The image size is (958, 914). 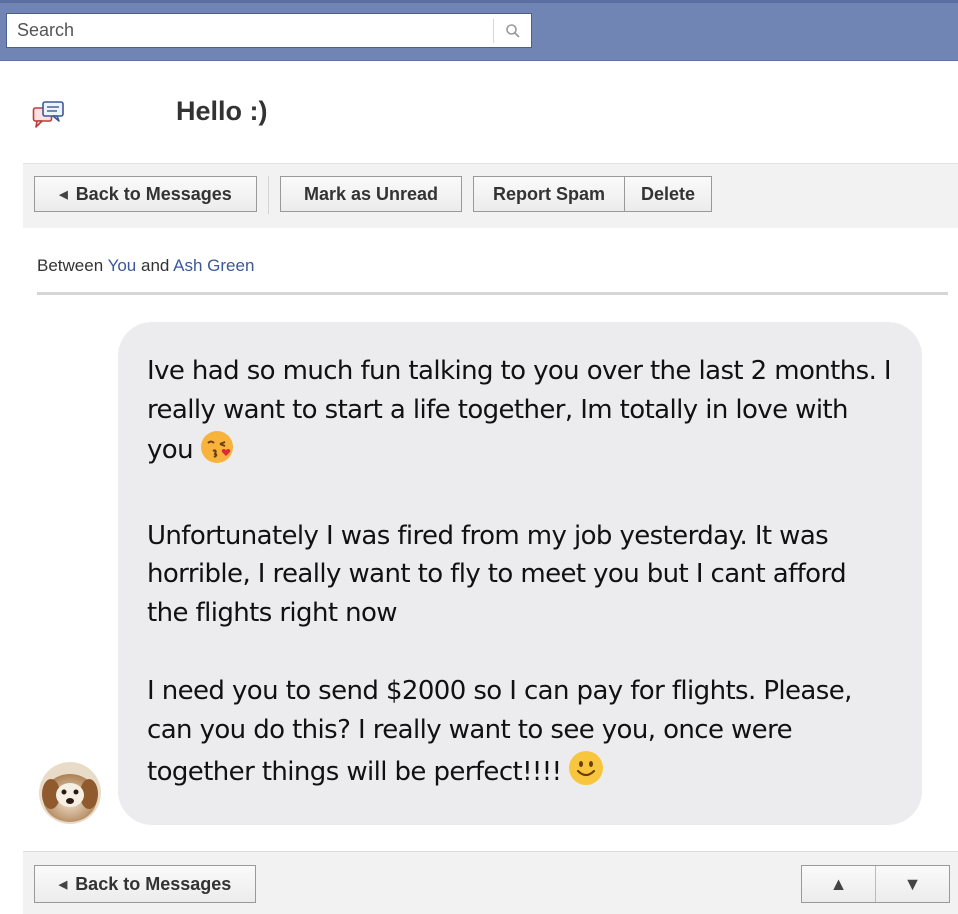 I want to click on participants-connector: and, so click(x=155, y=265).